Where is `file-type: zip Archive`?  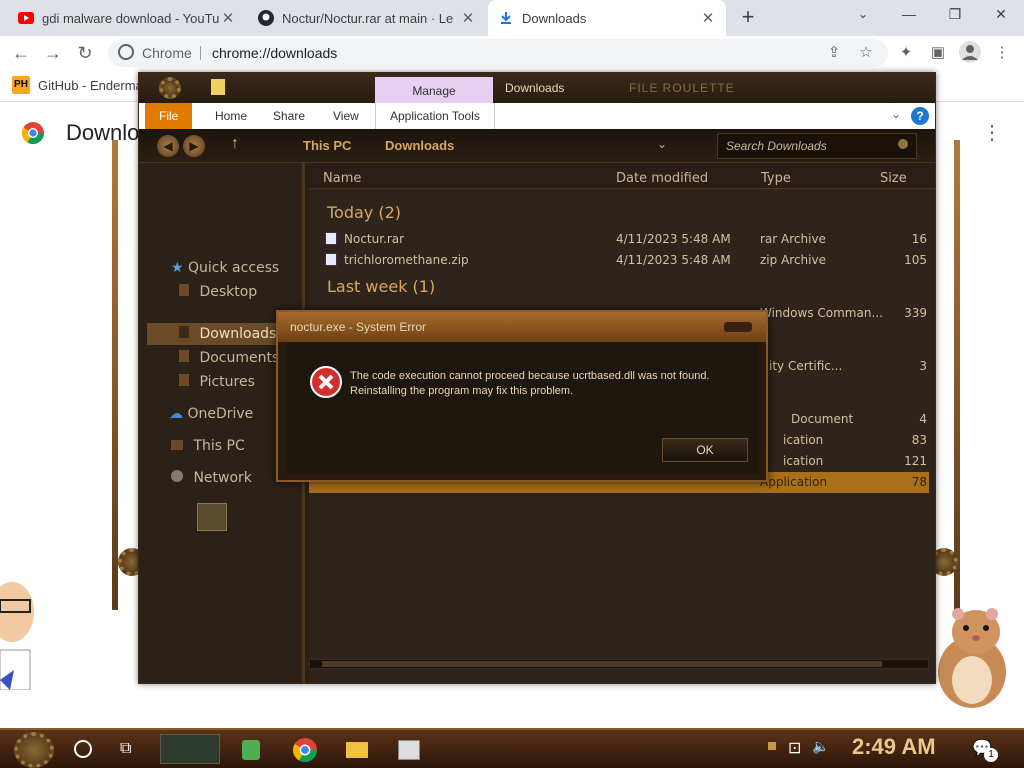 file-type: zip Archive is located at coordinates (793, 260).